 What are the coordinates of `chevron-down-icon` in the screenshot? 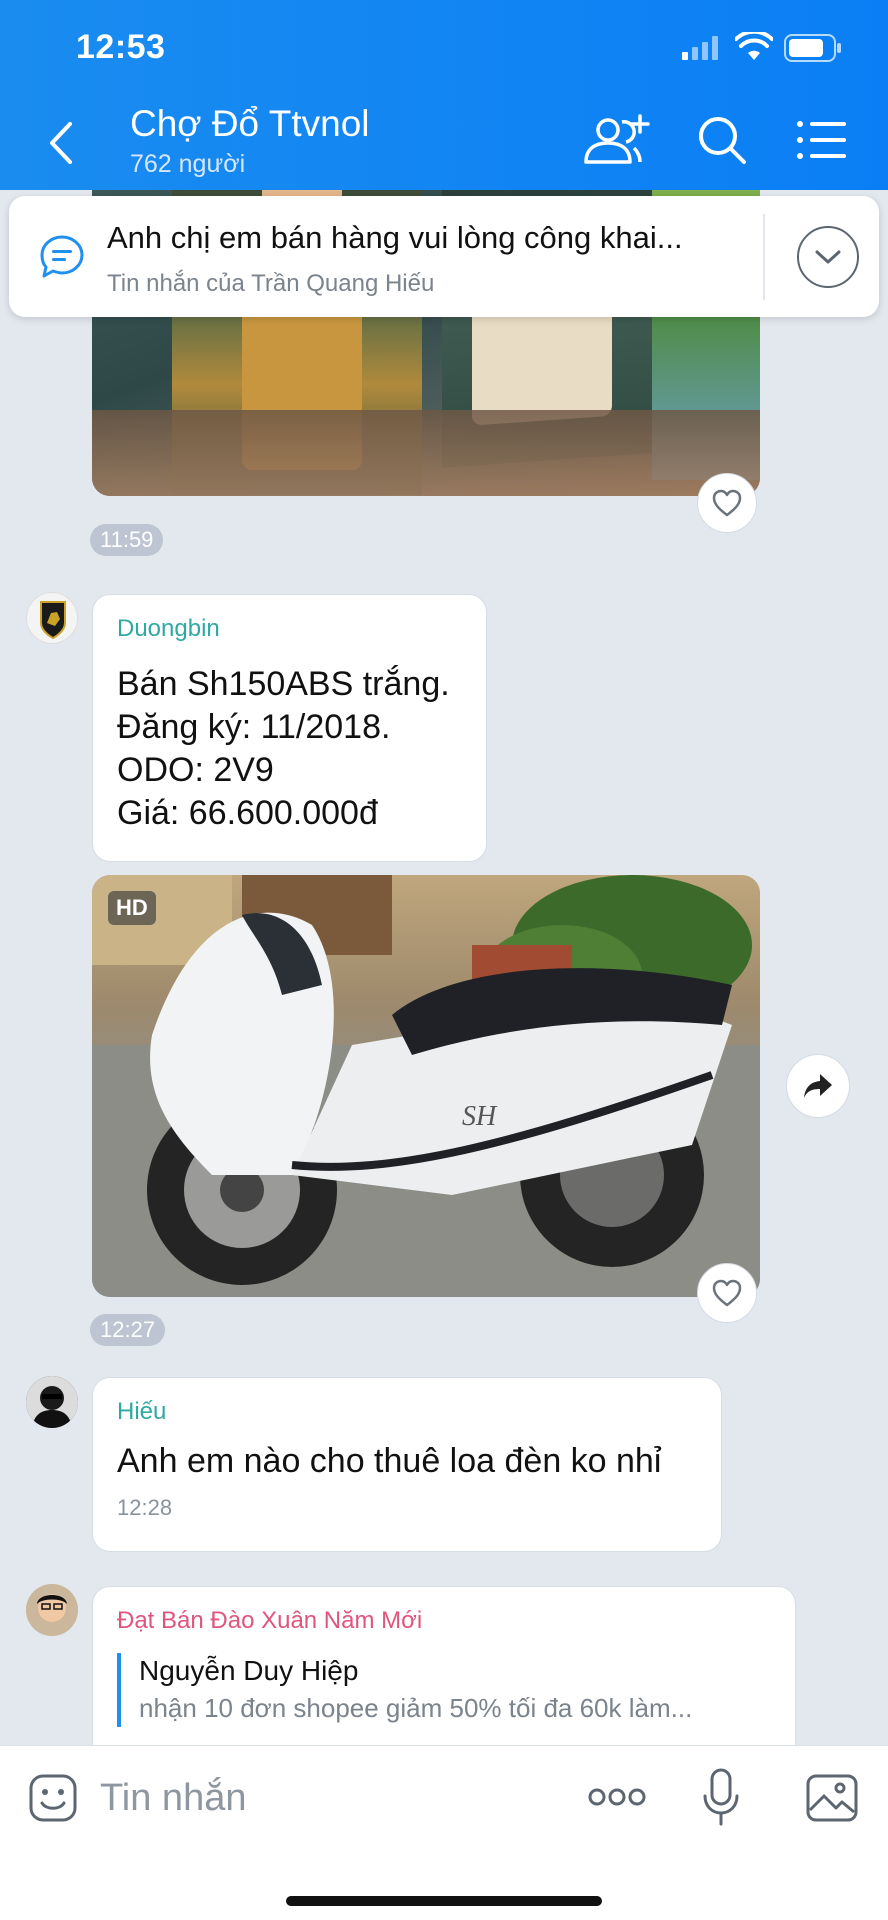 It's located at (828, 257).